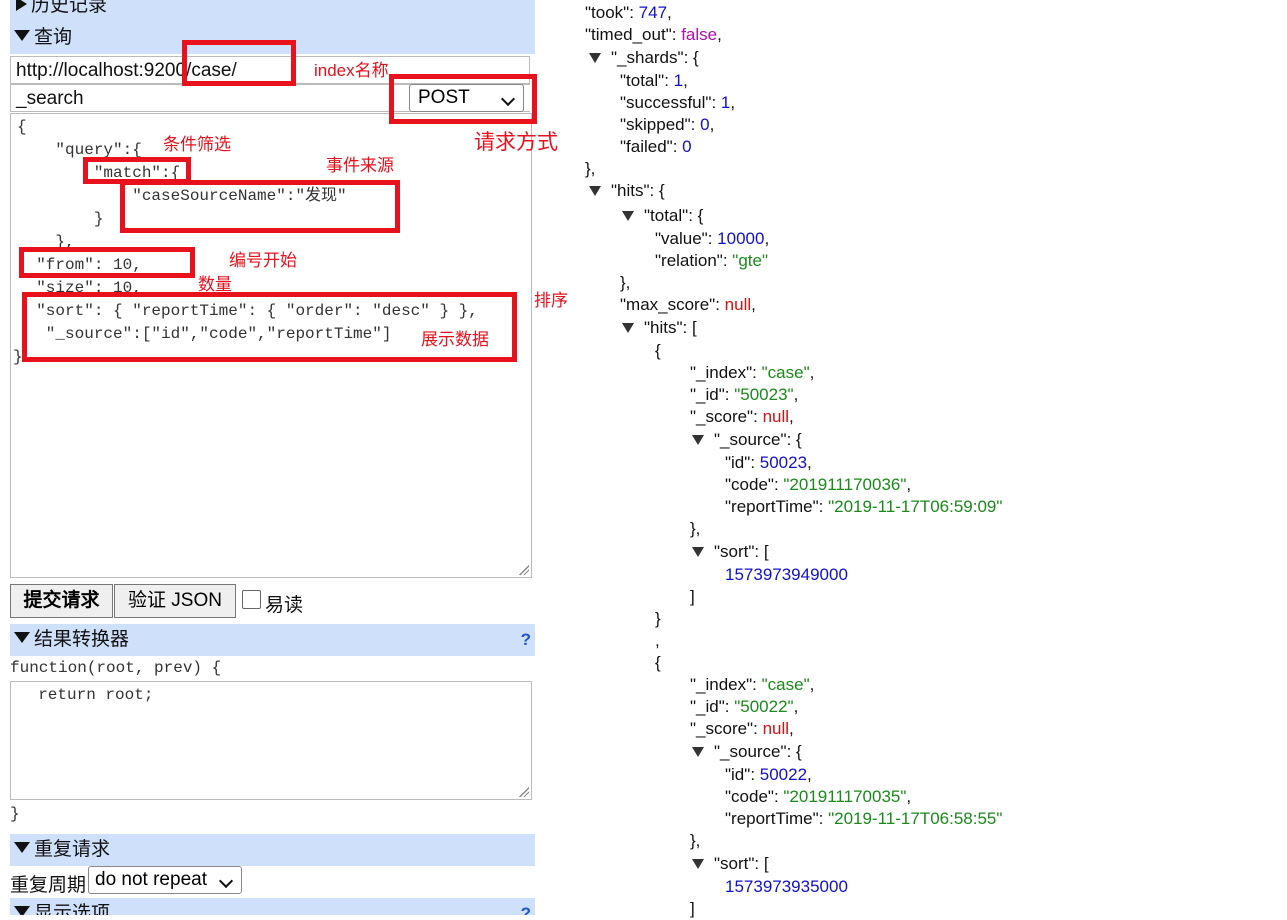  What do you see at coordinates (86, 695) in the screenshot?
I see `transformer-body: return root;` at bounding box center [86, 695].